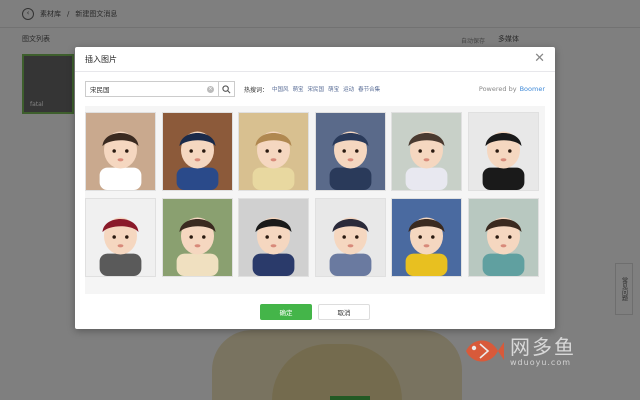 The image size is (640, 400). What do you see at coordinates (286, 312) in the screenshot?
I see `confirm-button: 确定` at bounding box center [286, 312].